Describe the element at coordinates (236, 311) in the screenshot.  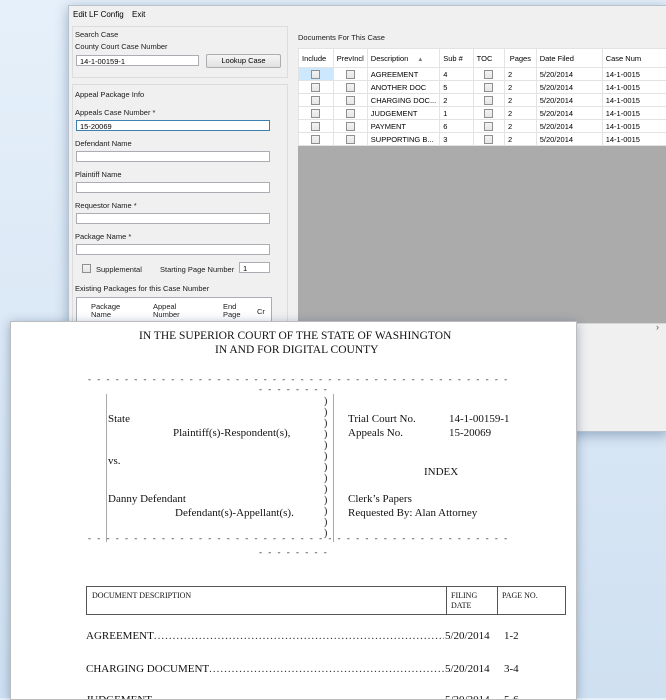
I see `existing-col-end-page: End Page` at that location.